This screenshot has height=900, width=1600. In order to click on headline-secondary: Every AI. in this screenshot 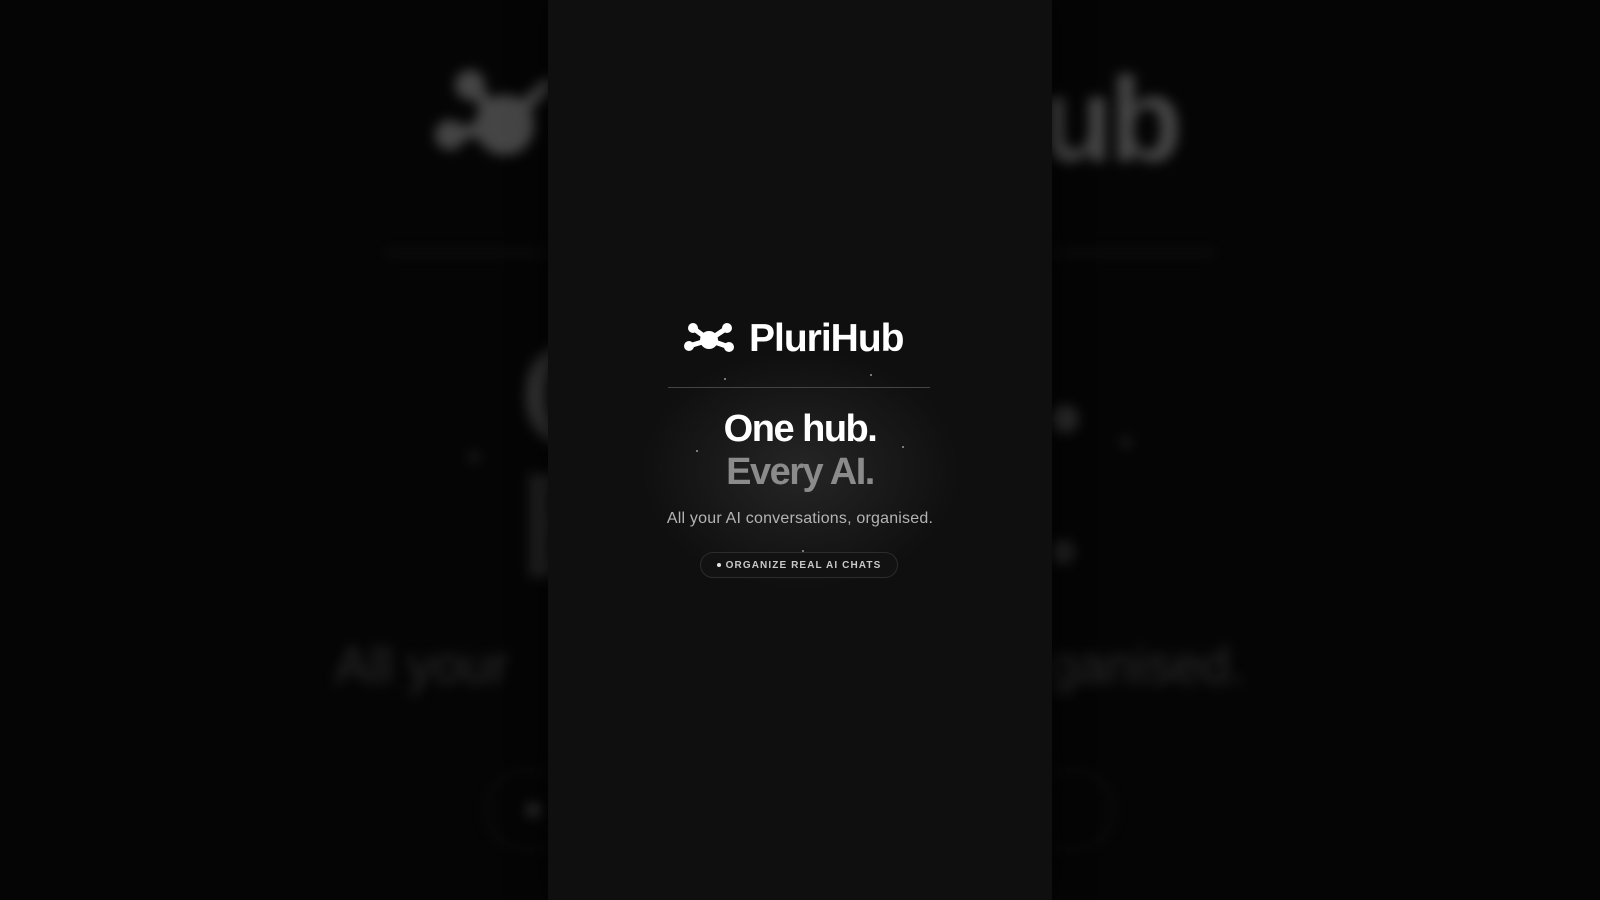, I will do `click(800, 472)`.